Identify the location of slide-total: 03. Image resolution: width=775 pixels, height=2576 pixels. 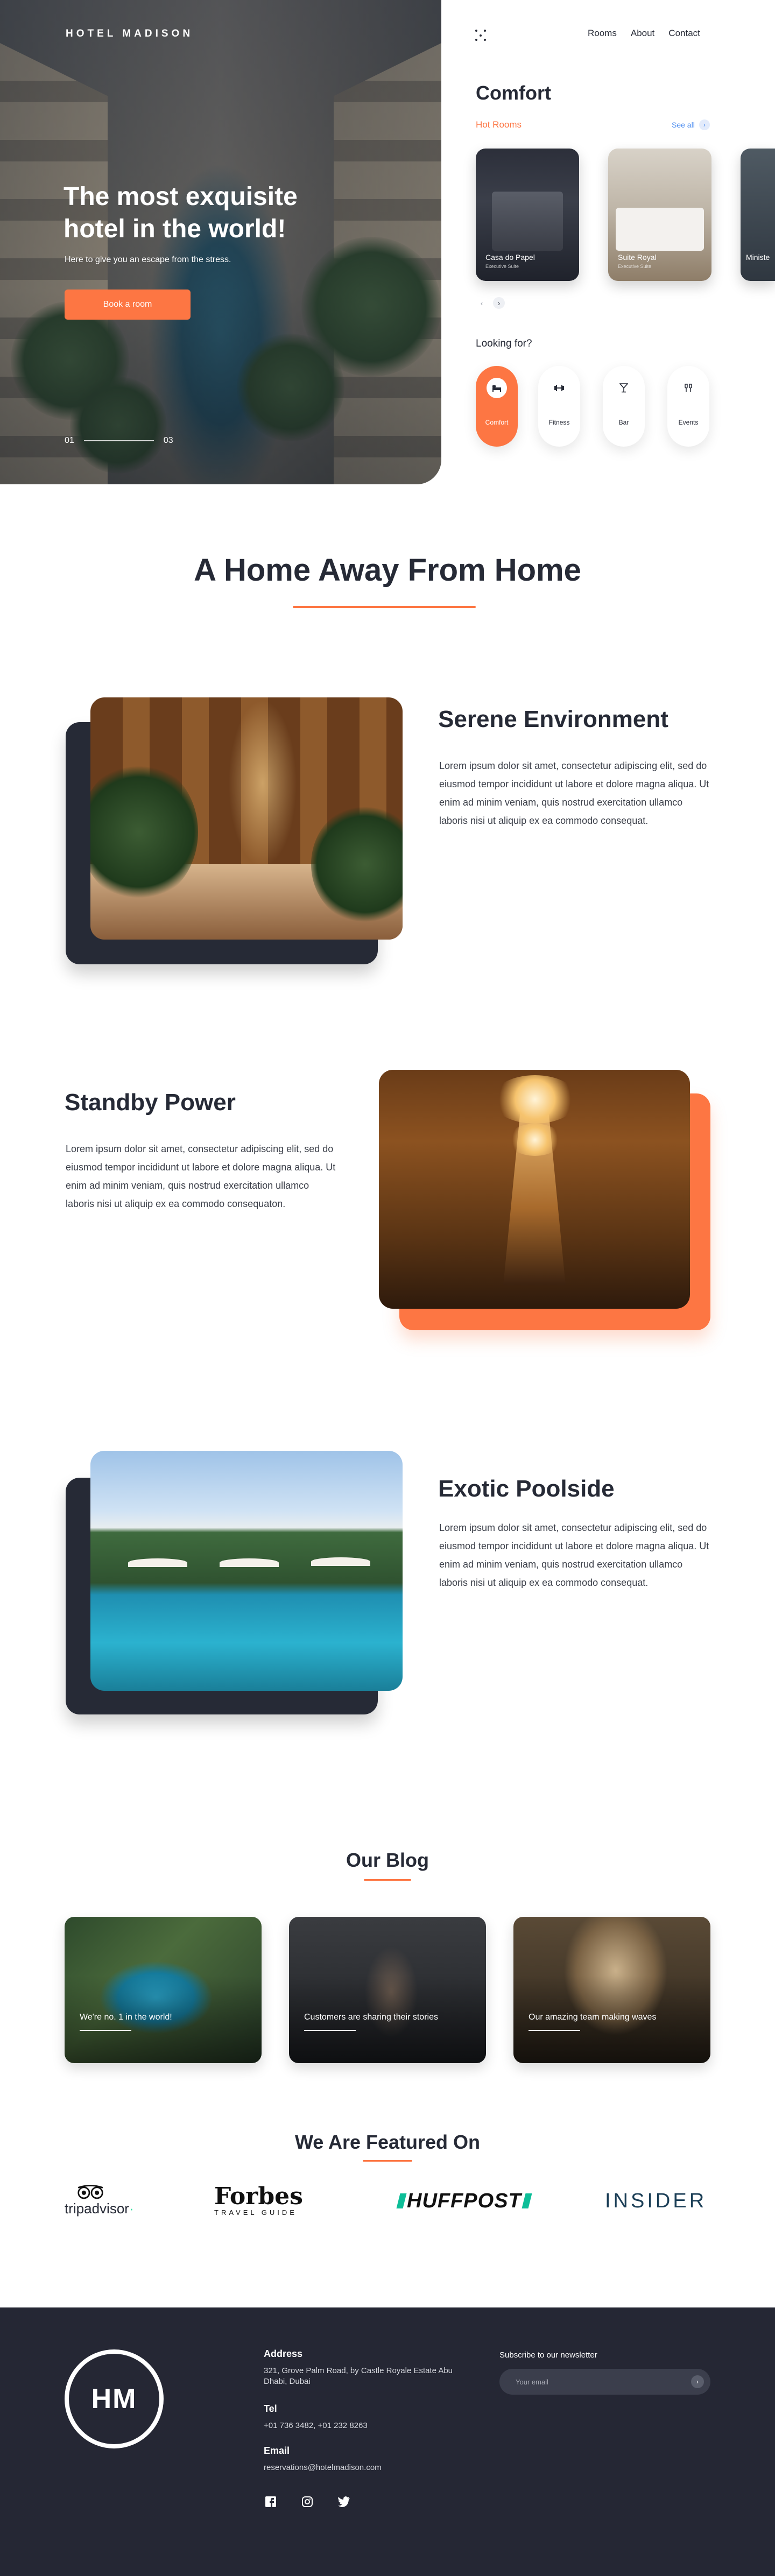
(168, 440).